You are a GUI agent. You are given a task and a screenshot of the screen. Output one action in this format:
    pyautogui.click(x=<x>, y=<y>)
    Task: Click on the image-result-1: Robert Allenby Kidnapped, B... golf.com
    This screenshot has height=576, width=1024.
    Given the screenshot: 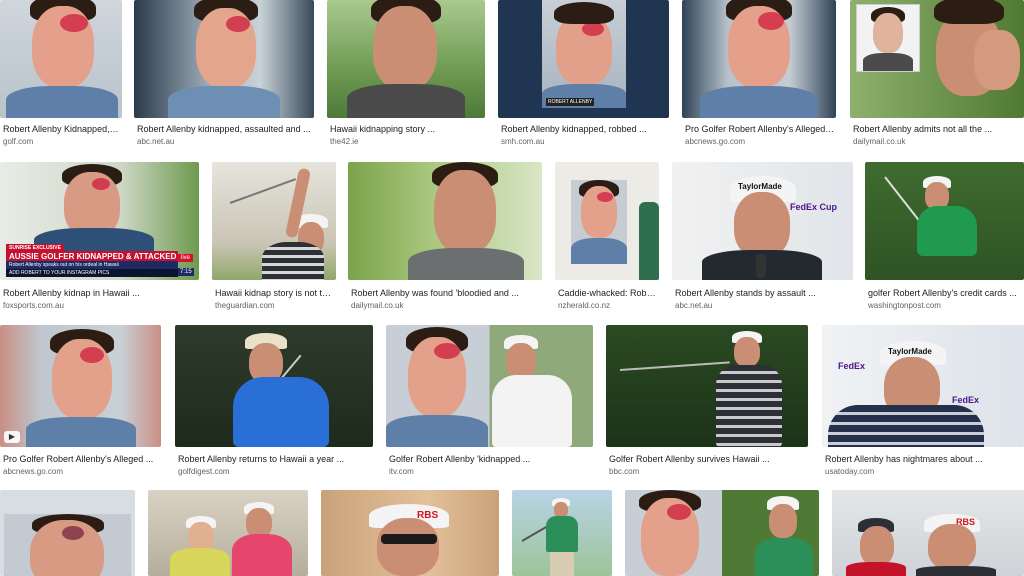 What is the action you would take?
    pyautogui.click(x=61, y=75)
    